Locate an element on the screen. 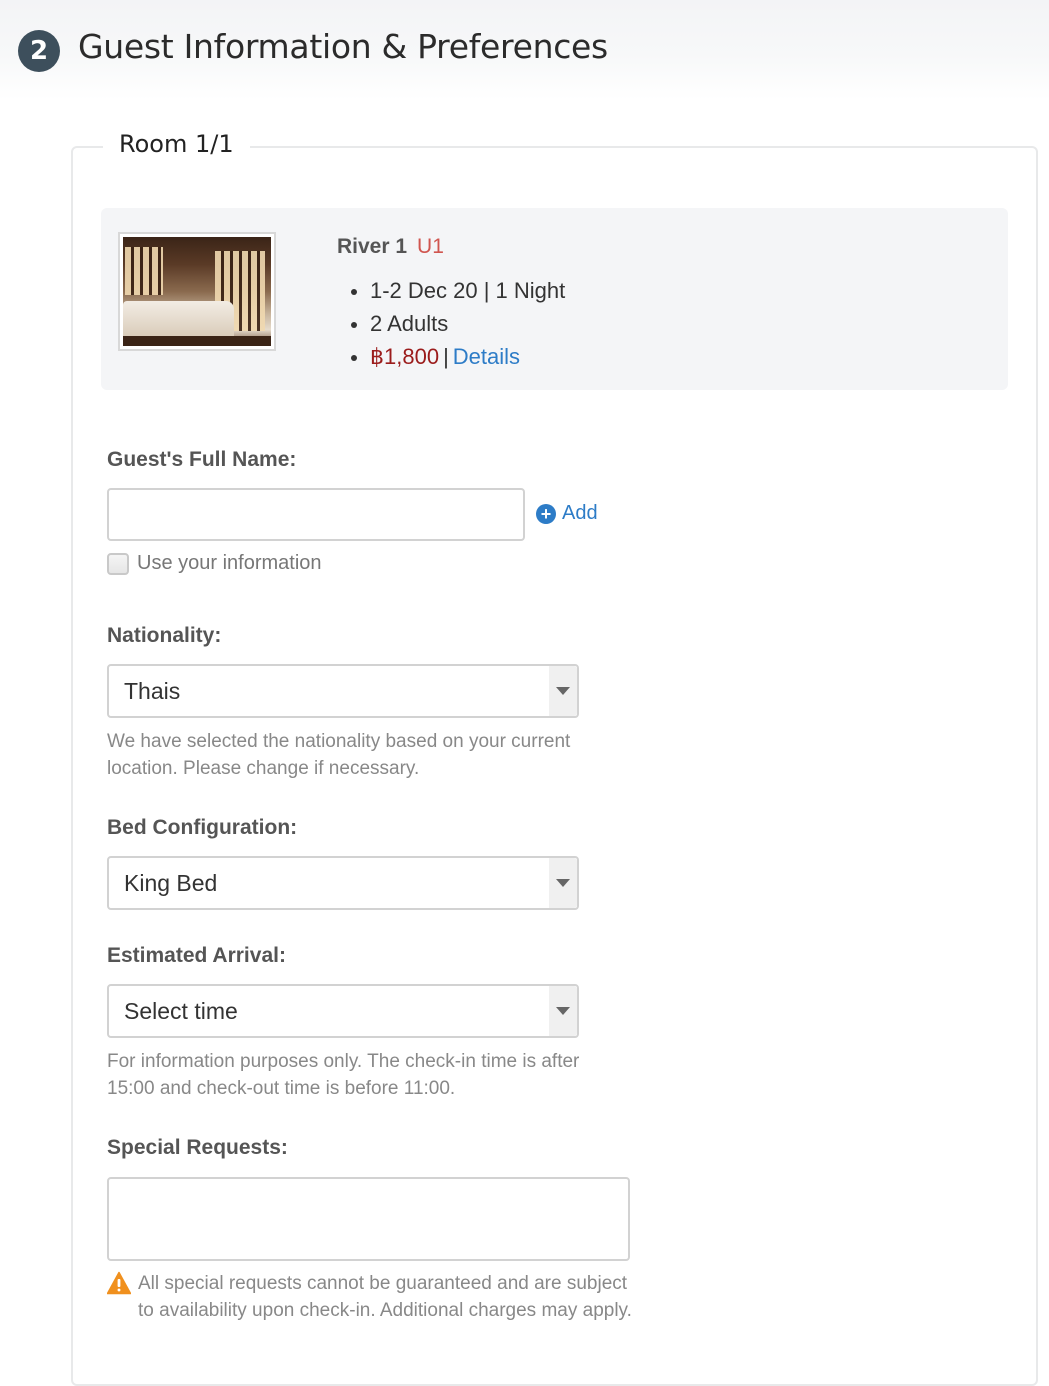 This screenshot has width=1049, height=1386. estimated-arrival-dropdown-toggle is located at coordinates (563, 1011).